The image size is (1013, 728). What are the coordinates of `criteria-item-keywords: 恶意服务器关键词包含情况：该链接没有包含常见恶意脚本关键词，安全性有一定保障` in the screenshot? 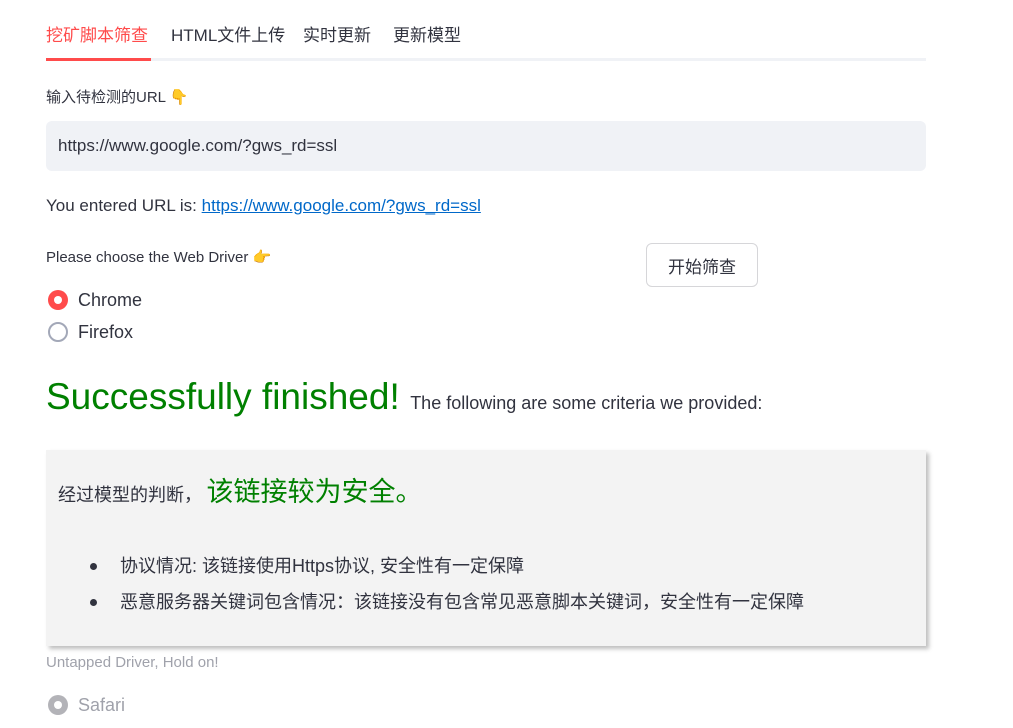 It's located at (447, 602).